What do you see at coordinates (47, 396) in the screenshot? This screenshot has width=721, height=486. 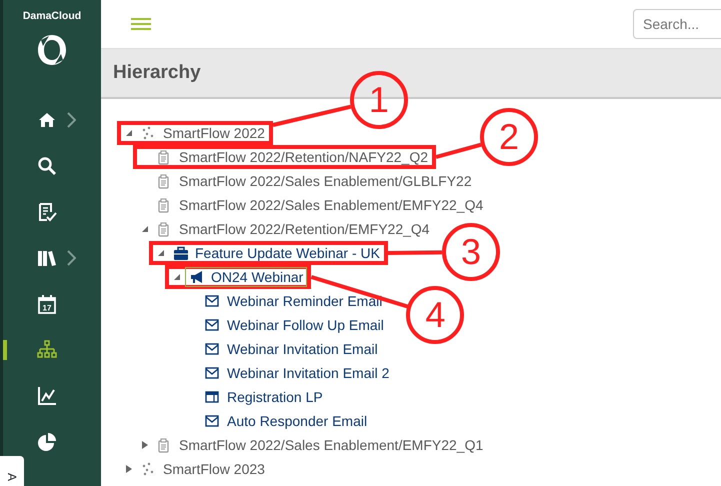 I see `line-chart-icon` at bounding box center [47, 396].